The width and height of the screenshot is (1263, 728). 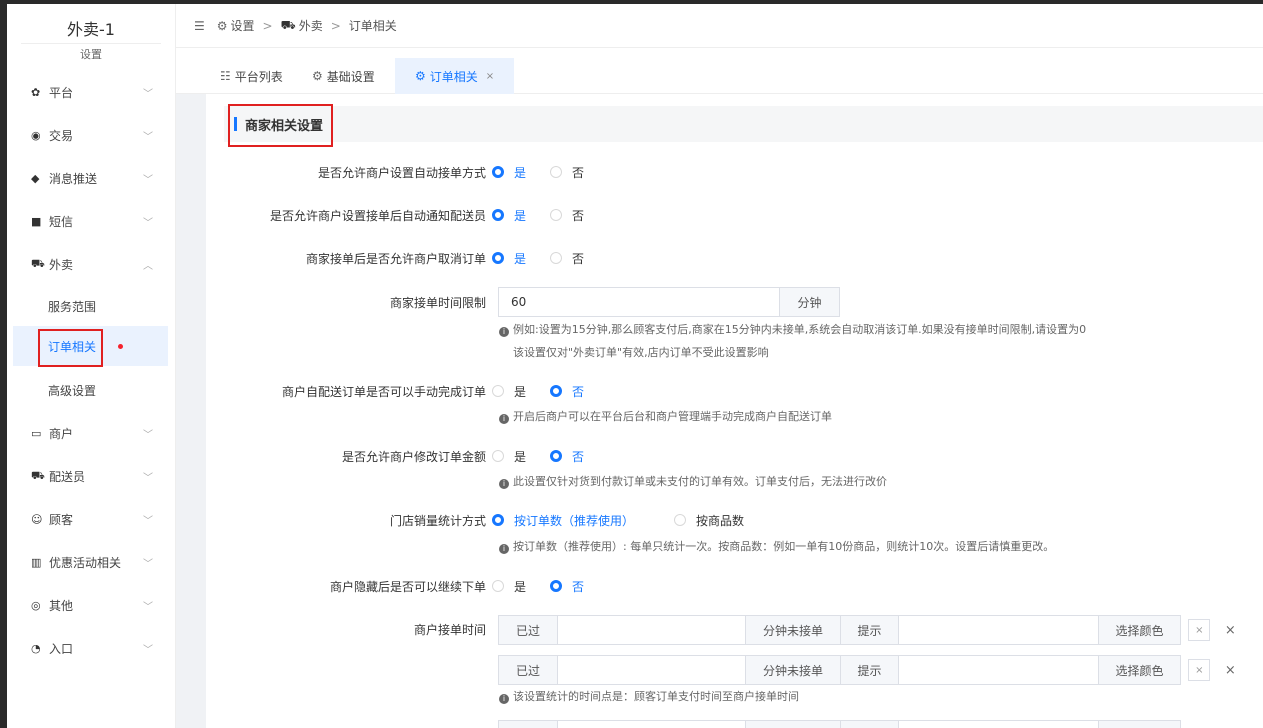 I want to click on breadcrumb-item-order: 订单相关, so click(x=372, y=26).